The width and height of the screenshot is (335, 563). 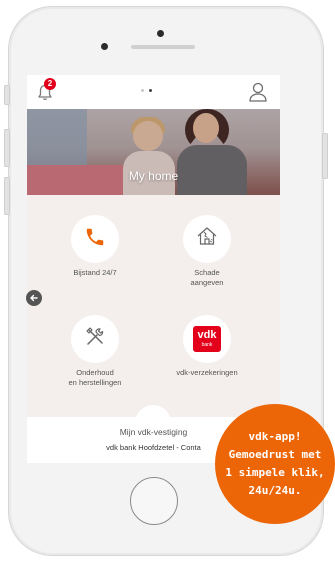 I want to click on house-damage-icon, so click(x=207, y=239).